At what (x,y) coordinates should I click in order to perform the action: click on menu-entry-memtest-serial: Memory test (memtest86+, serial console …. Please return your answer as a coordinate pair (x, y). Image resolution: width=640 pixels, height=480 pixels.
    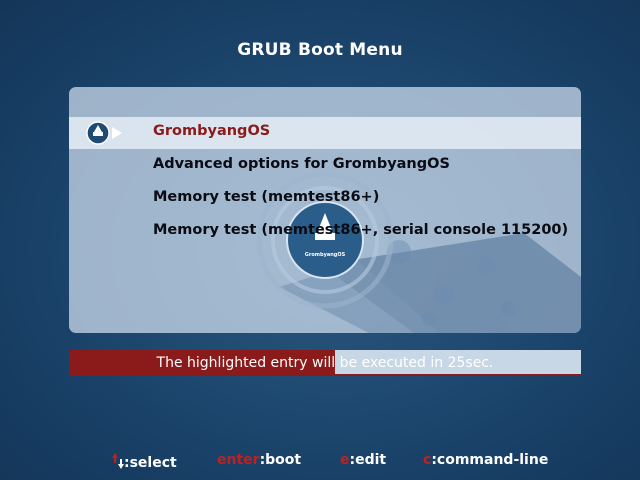
    Looking at the image, I should click on (325, 232).